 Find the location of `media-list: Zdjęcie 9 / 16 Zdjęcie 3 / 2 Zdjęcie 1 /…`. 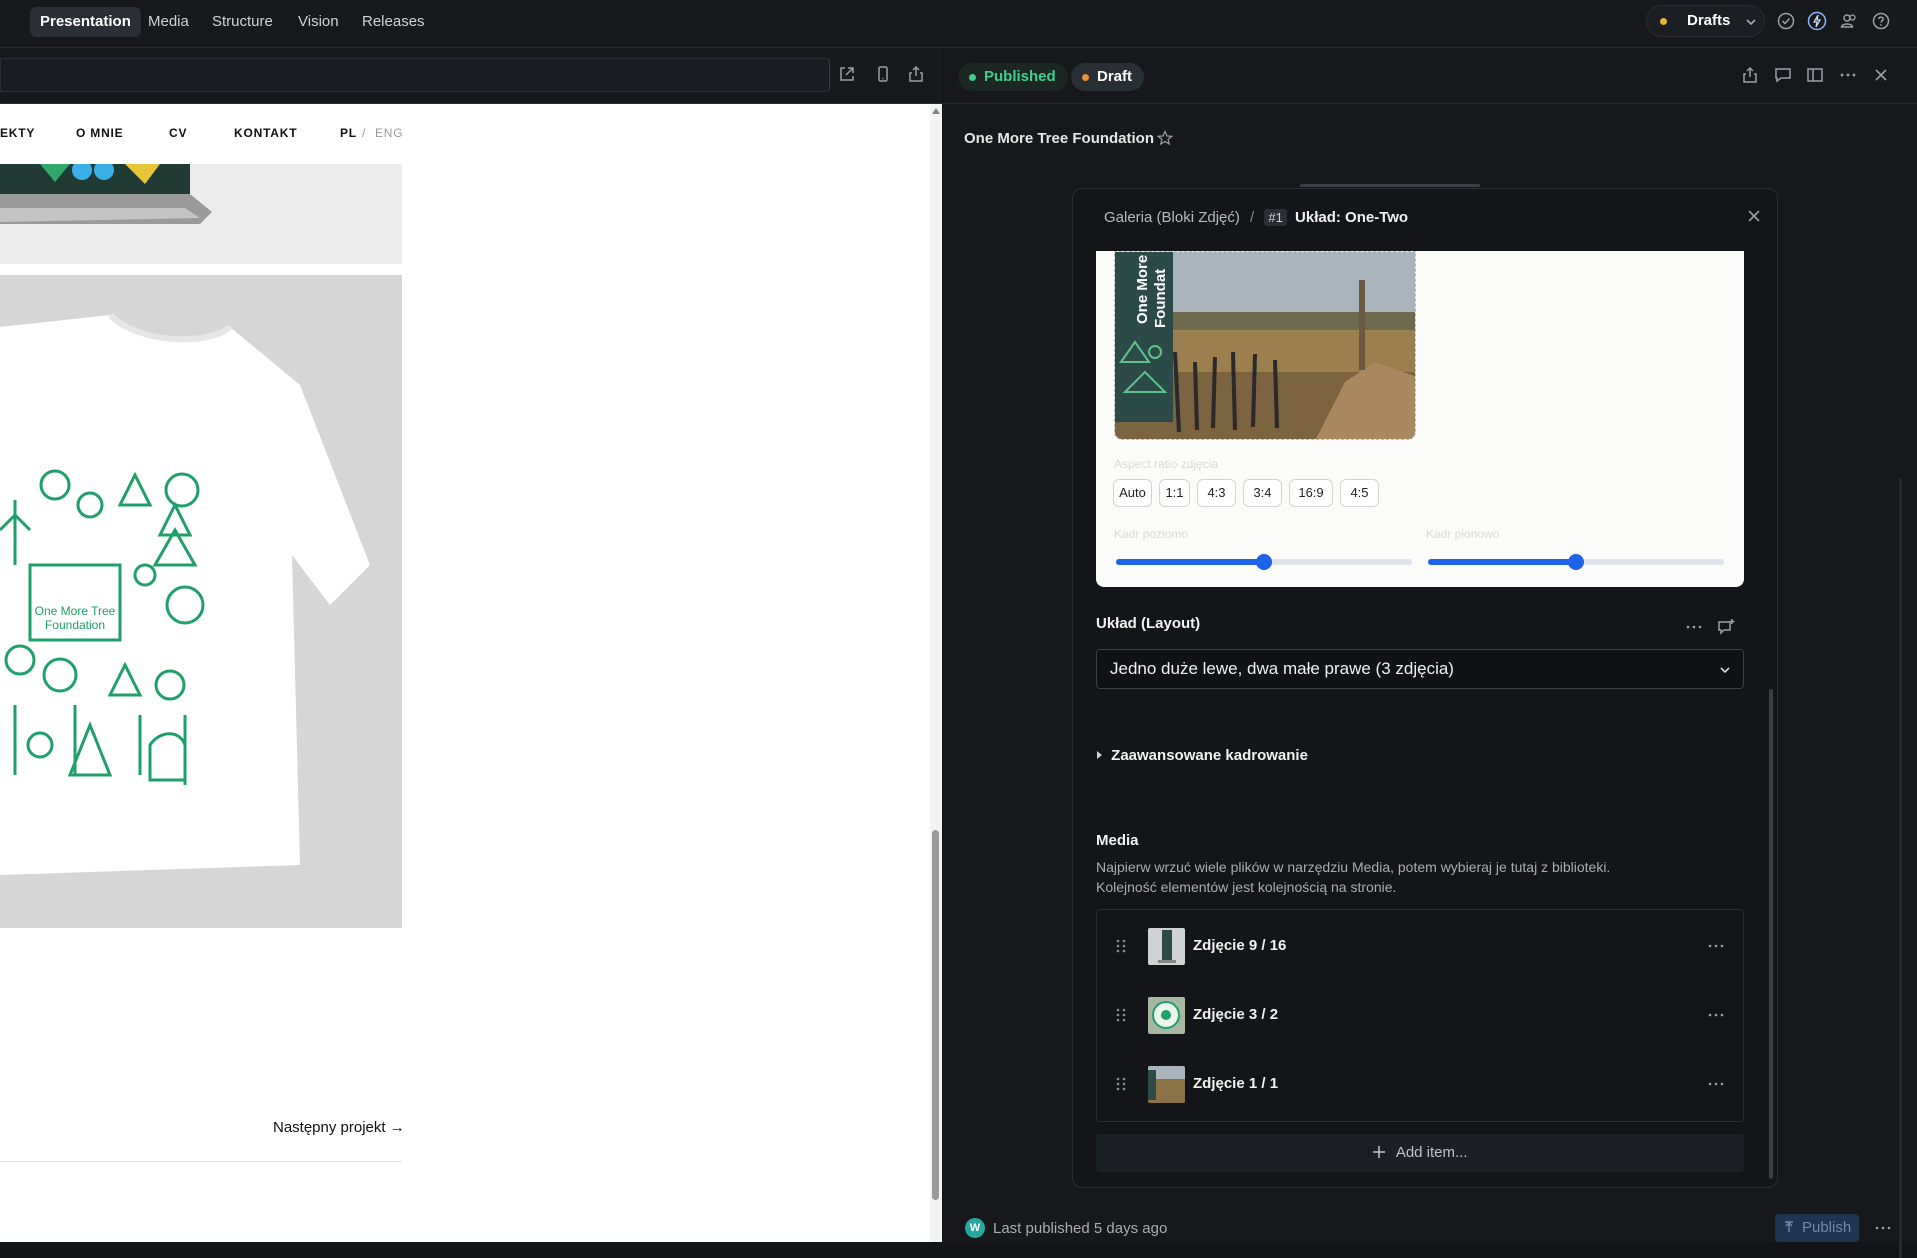

media-list: Zdjęcie 9 / 16 Zdjęcie 3 / 2 Zdjęcie 1 /… is located at coordinates (1420, 1015).